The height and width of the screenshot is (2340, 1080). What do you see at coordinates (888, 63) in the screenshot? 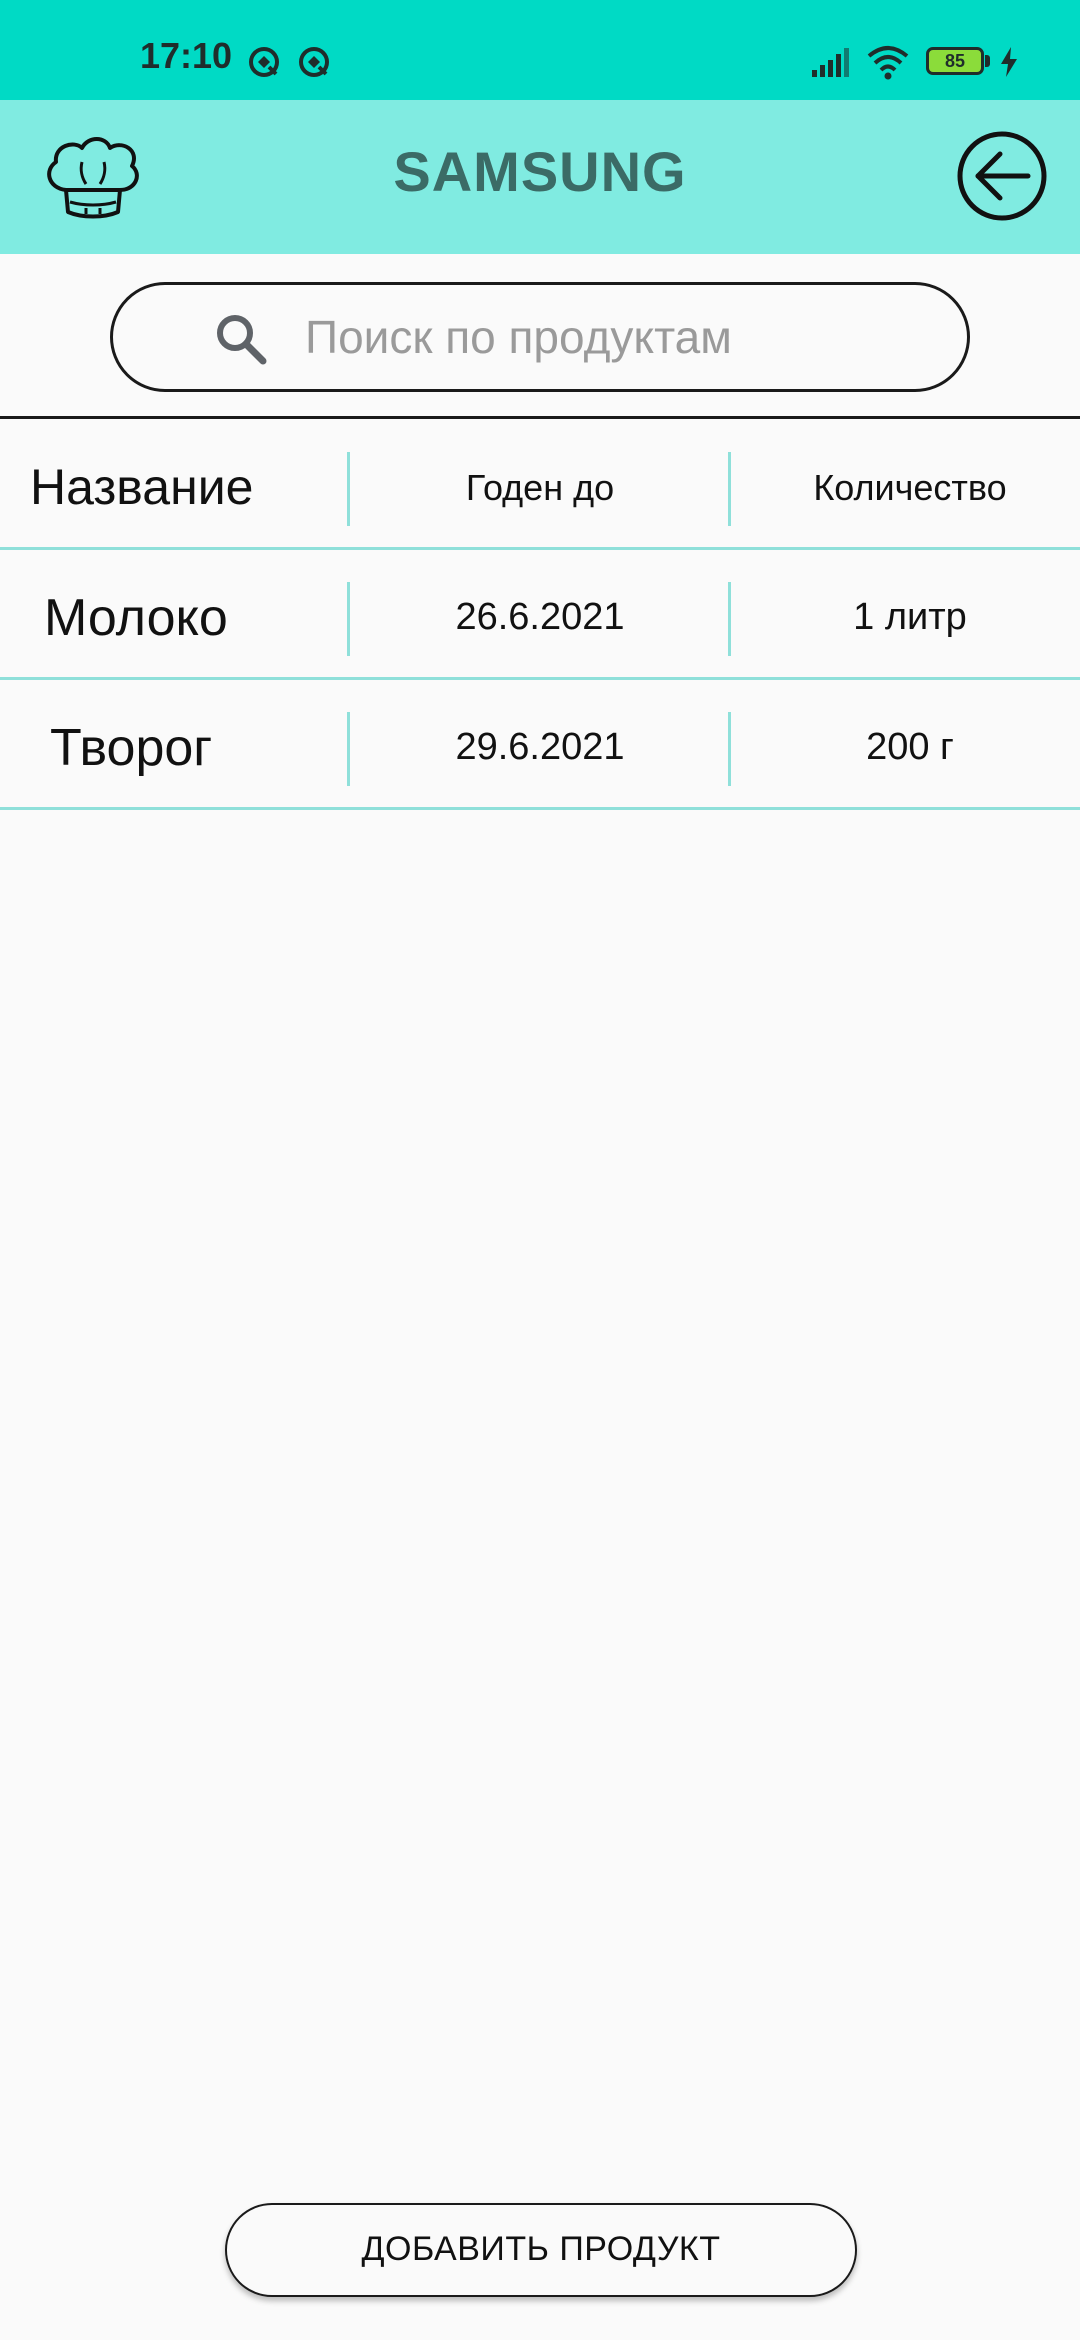
I see `wifi-icon` at bounding box center [888, 63].